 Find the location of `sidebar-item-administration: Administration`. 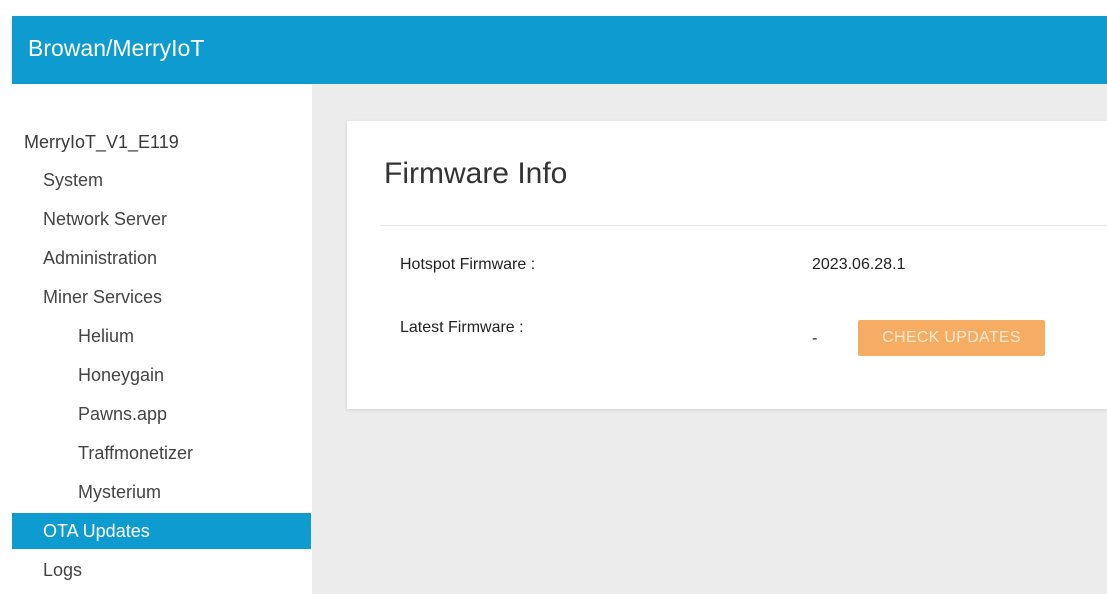

sidebar-item-administration: Administration is located at coordinates (161, 258).